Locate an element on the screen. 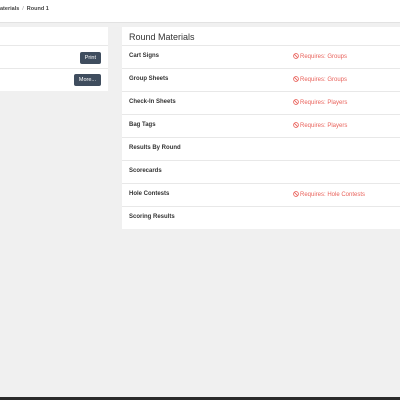  top-bar: aterials / Round 1 is located at coordinates (200, 11).